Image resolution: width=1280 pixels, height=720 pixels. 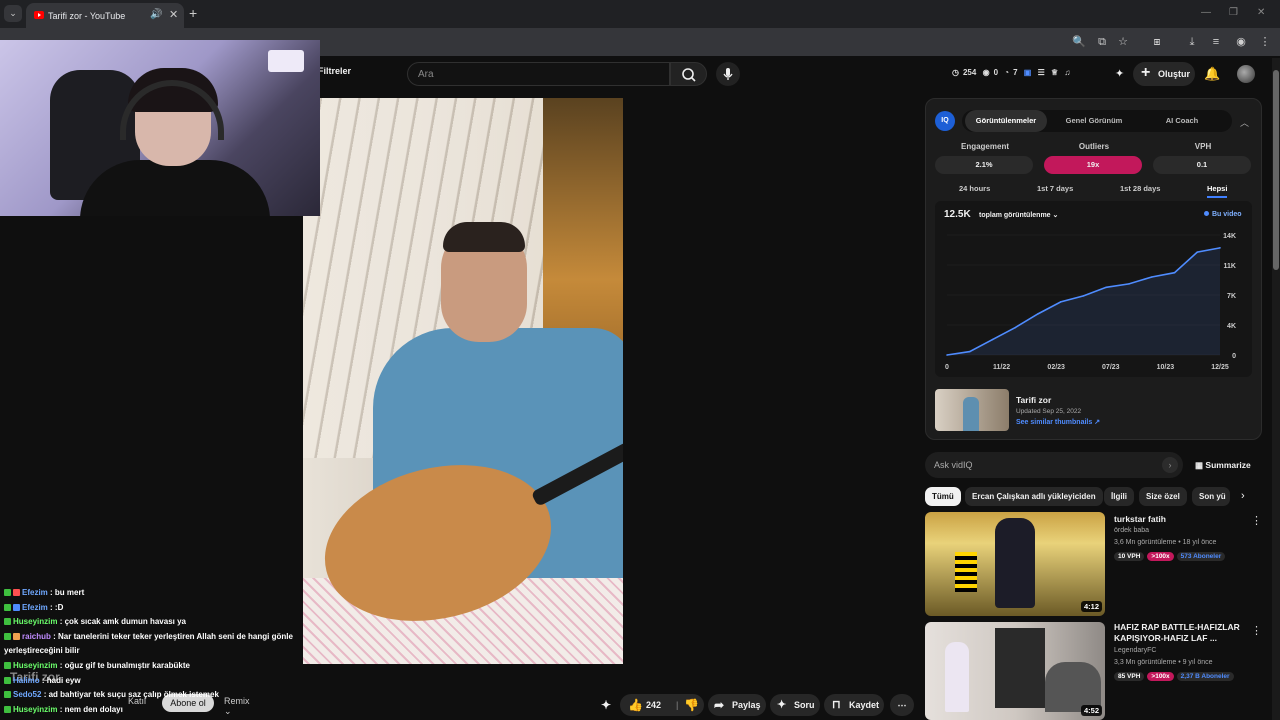 I want to click on tab-overview: Genel Görünüm, so click(x=1094, y=121).